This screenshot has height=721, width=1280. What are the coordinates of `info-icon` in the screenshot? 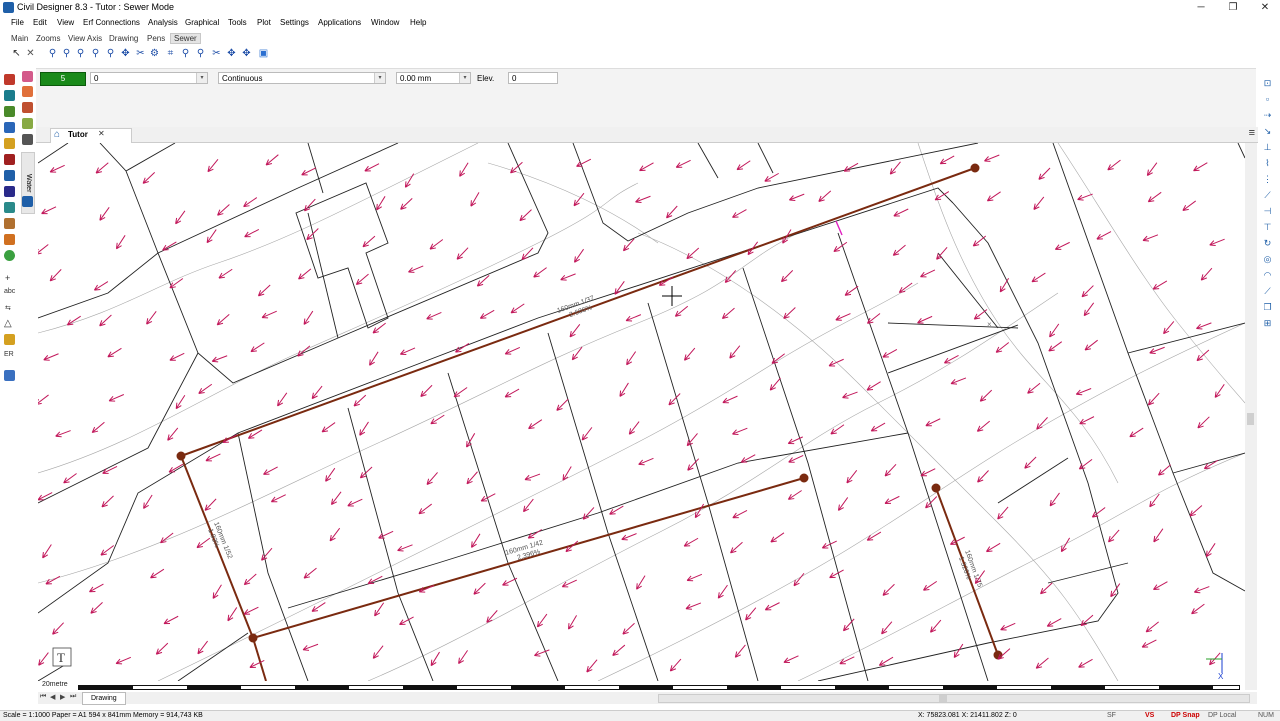 It's located at (27, 201).